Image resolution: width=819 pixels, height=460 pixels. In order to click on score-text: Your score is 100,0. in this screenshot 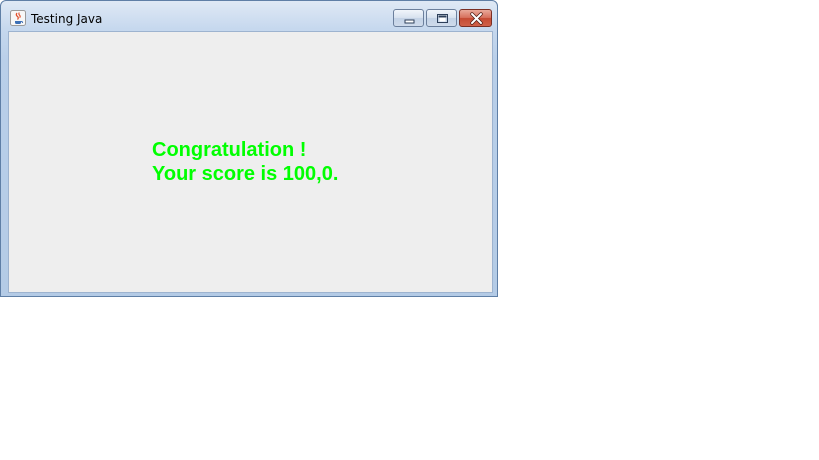, I will do `click(245, 174)`.